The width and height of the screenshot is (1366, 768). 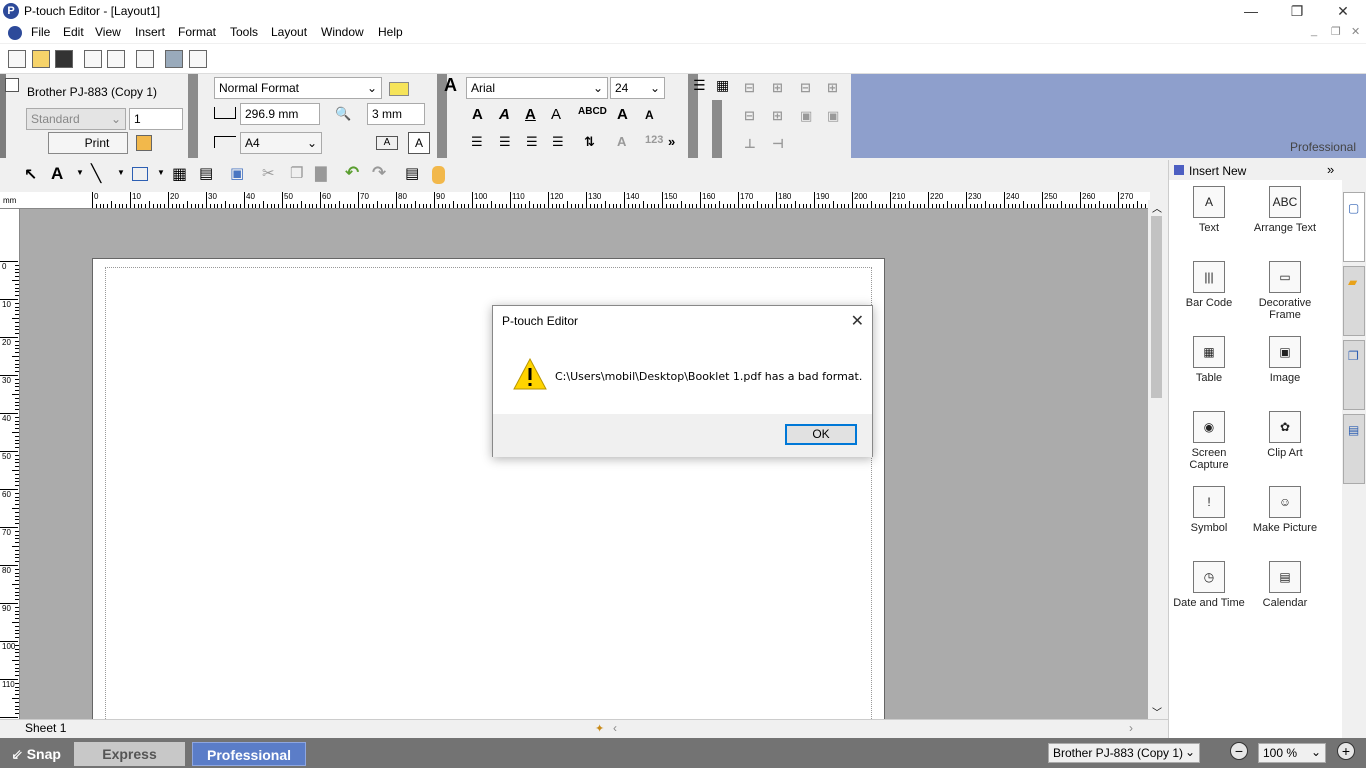 I want to click on menu-help: Help, so click(x=390, y=32).